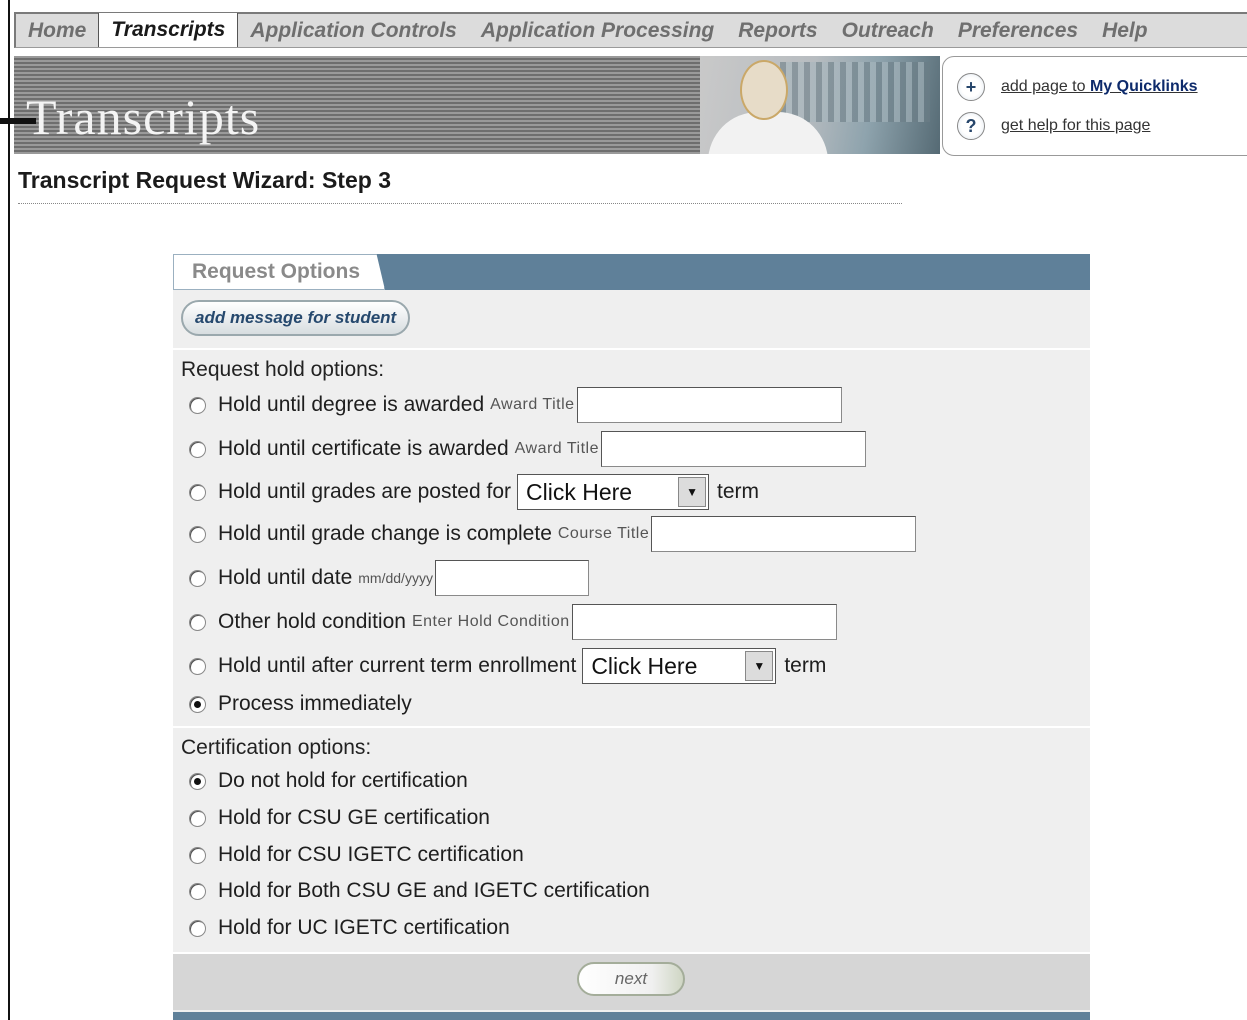  What do you see at coordinates (597, 30) in the screenshot?
I see `nav-application-processing: Application Processing` at bounding box center [597, 30].